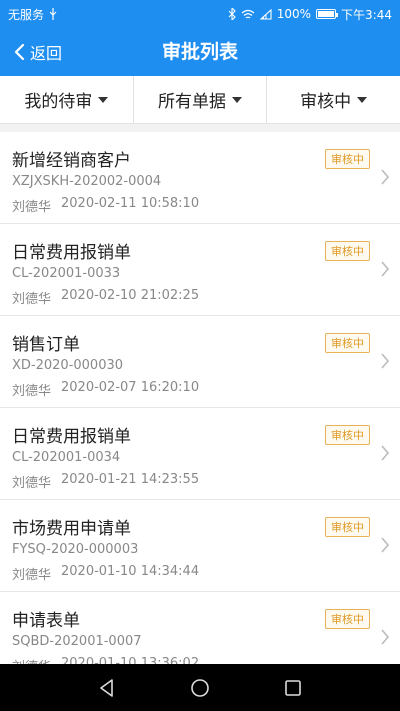  Describe the element at coordinates (130, 660) in the screenshot. I see `item-datetime: 2020-01-10 13:36:02` at that location.